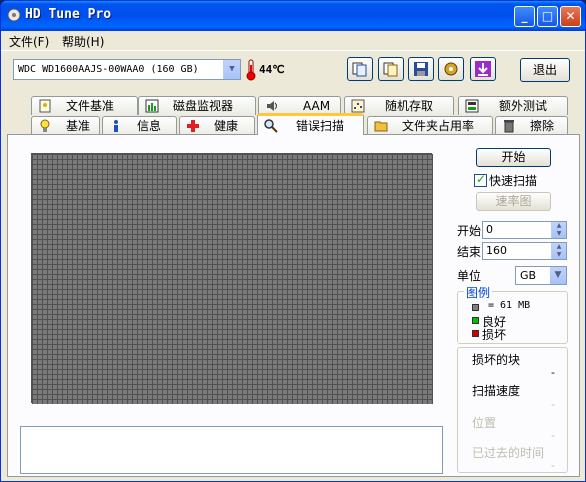 The width and height of the screenshot is (586, 482). I want to click on drive-name: WDC WD1600AAJS-00WAA0 (160 GB), so click(108, 69).